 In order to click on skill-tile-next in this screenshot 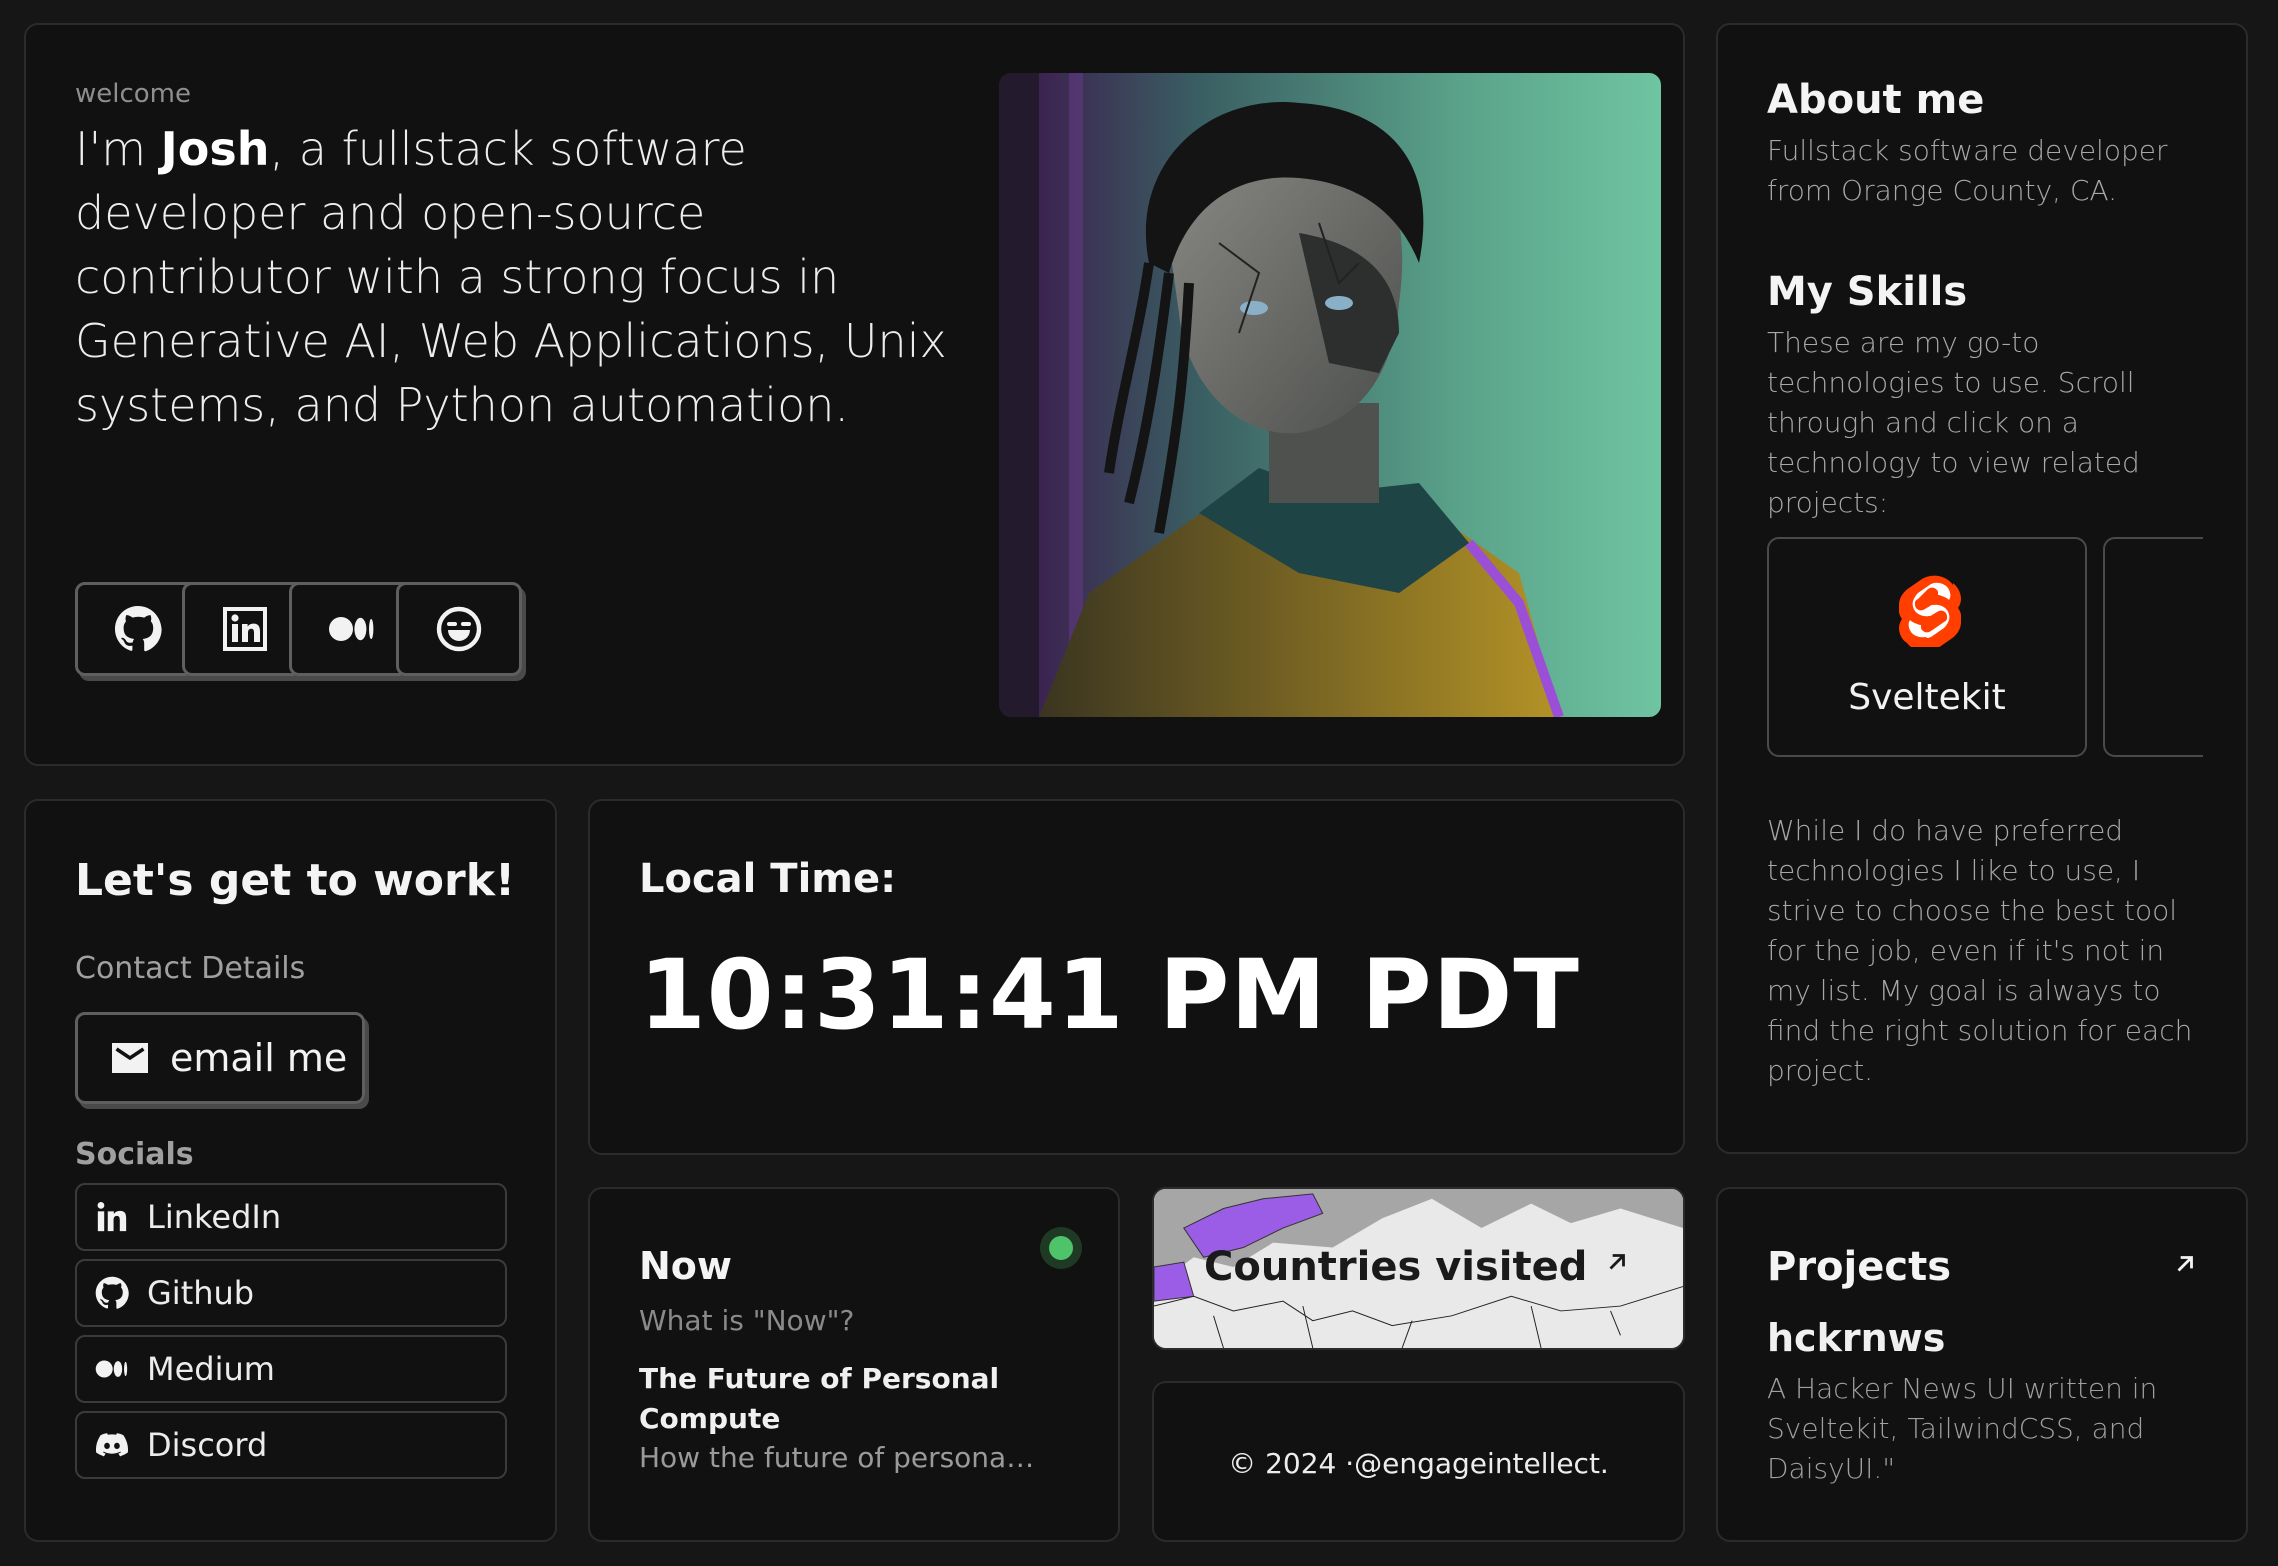, I will do `click(2153, 647)`.